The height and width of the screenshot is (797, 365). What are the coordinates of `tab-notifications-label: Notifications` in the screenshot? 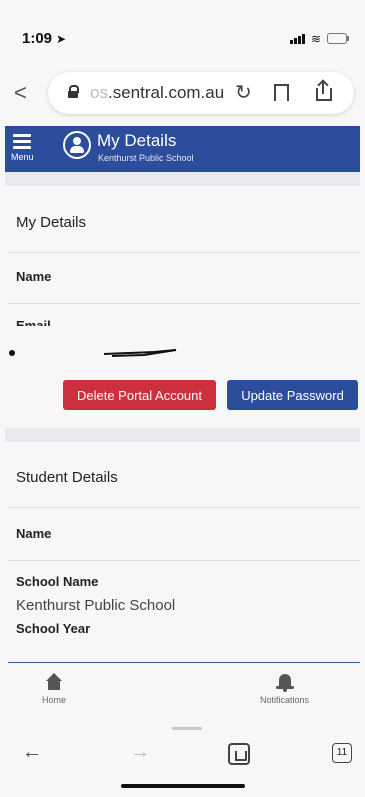 It's located at (285, 700).